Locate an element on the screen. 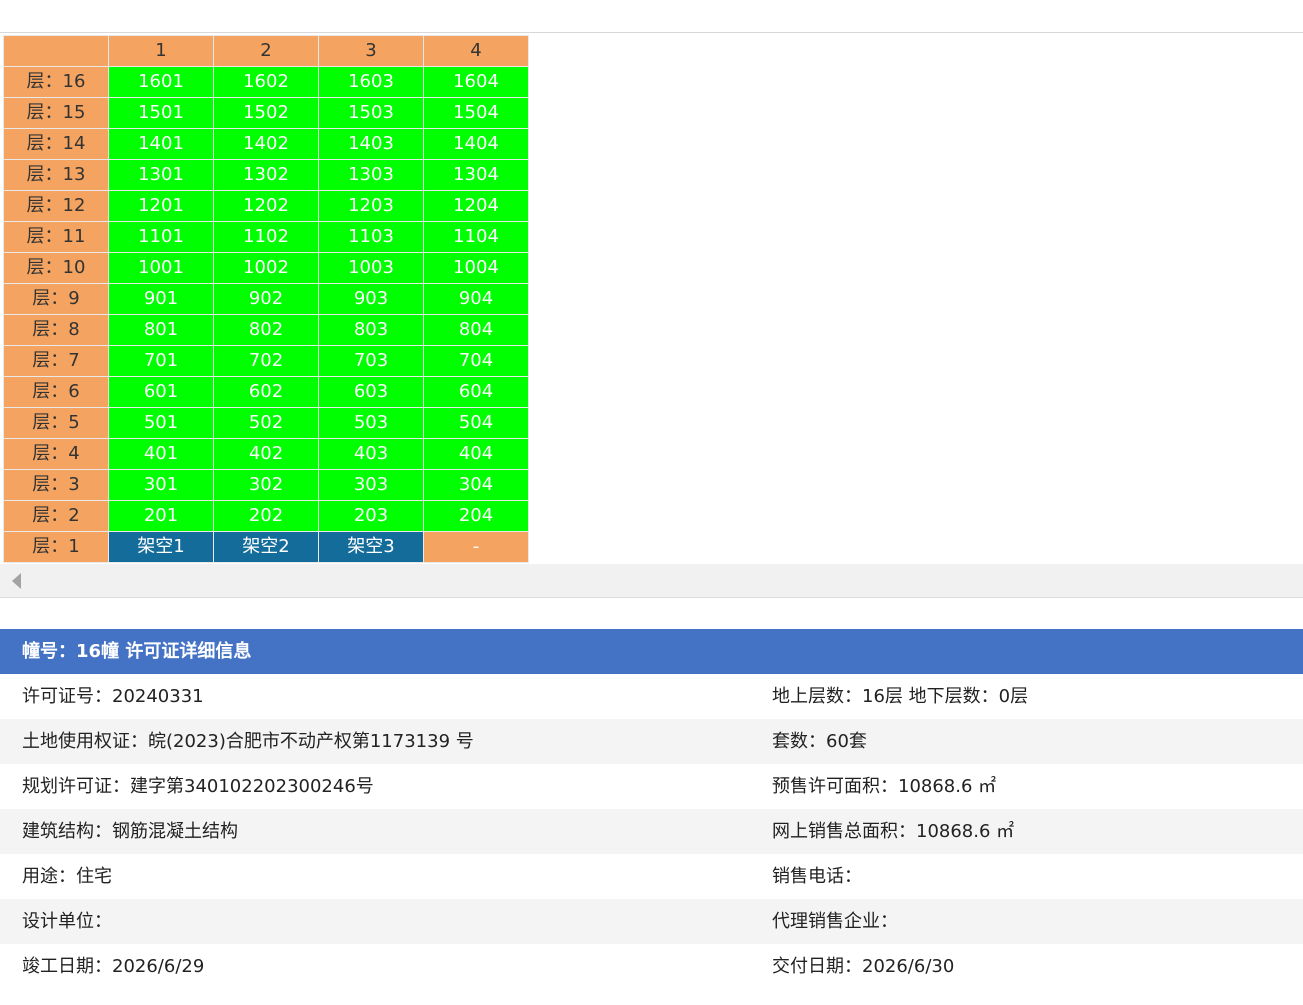  unit-cell: 1404 is located at coordinates (476, 144).